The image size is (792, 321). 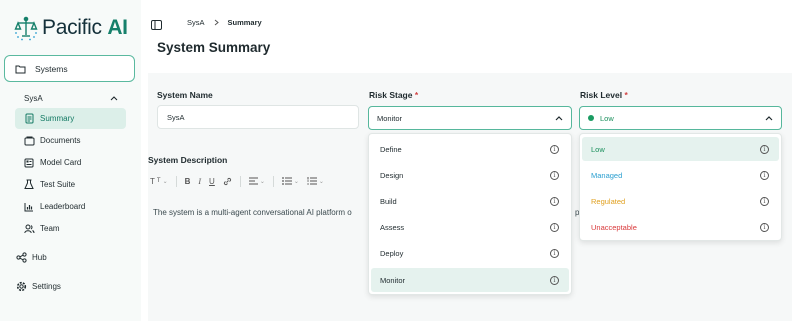 What do you see at coordinates (199, 181) in the screenshot?
I see `italic-button: I` at bounding box center [199, 181].